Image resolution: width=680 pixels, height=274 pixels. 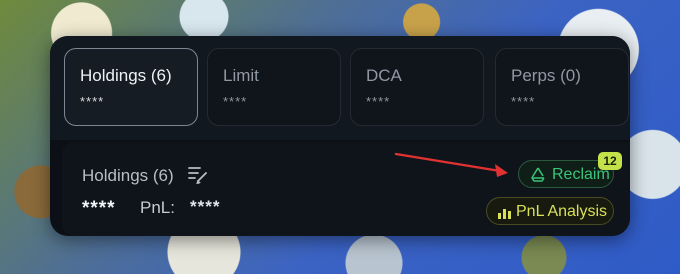 What do you see at coordinates (128, 175) in the screenshot?
I see `holdings-title: Holdings (6)` at bounding box center [128, 175].